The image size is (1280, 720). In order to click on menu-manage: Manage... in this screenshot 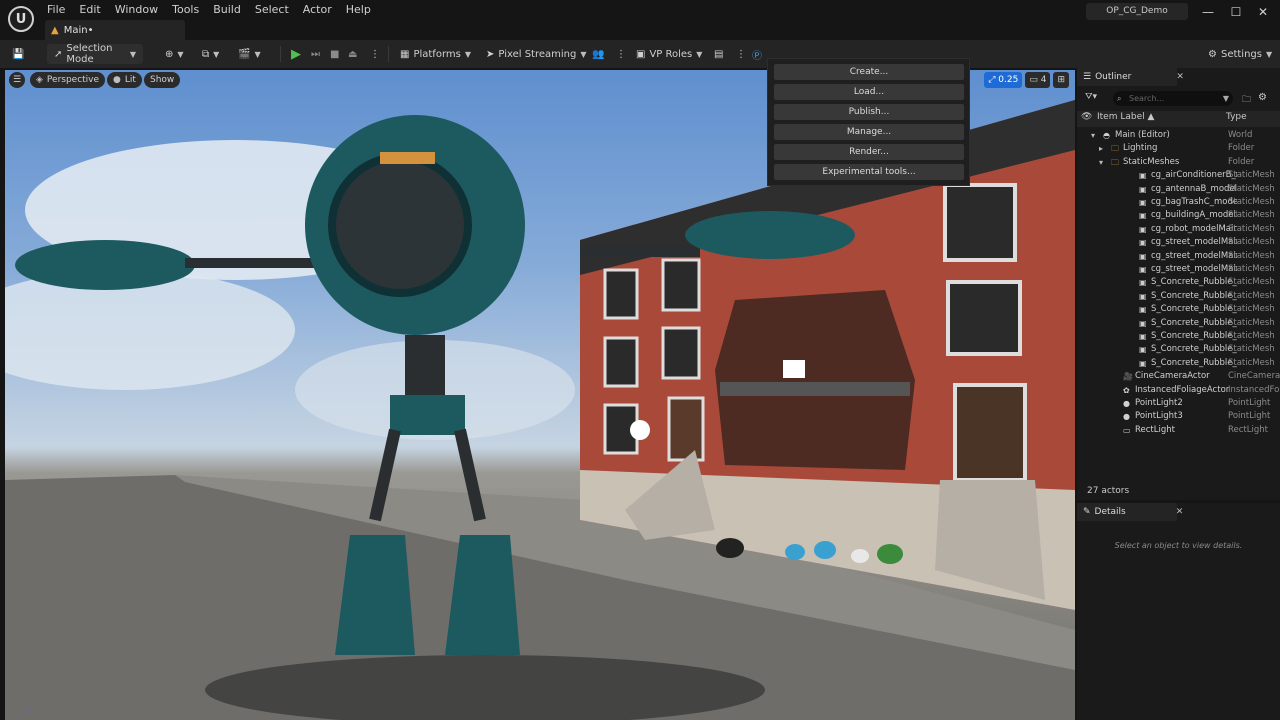, I will do `click(869, 132)`.